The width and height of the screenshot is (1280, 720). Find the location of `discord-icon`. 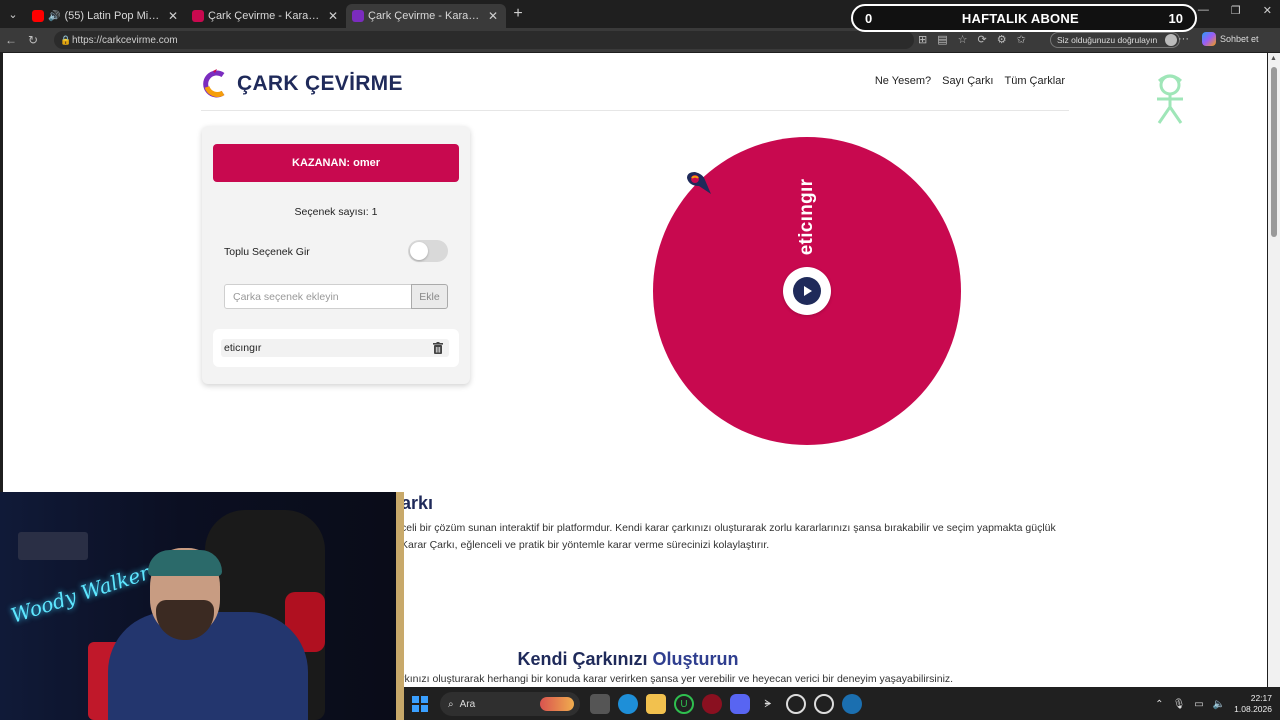

discord-icon is located at coordinates (740, 704).